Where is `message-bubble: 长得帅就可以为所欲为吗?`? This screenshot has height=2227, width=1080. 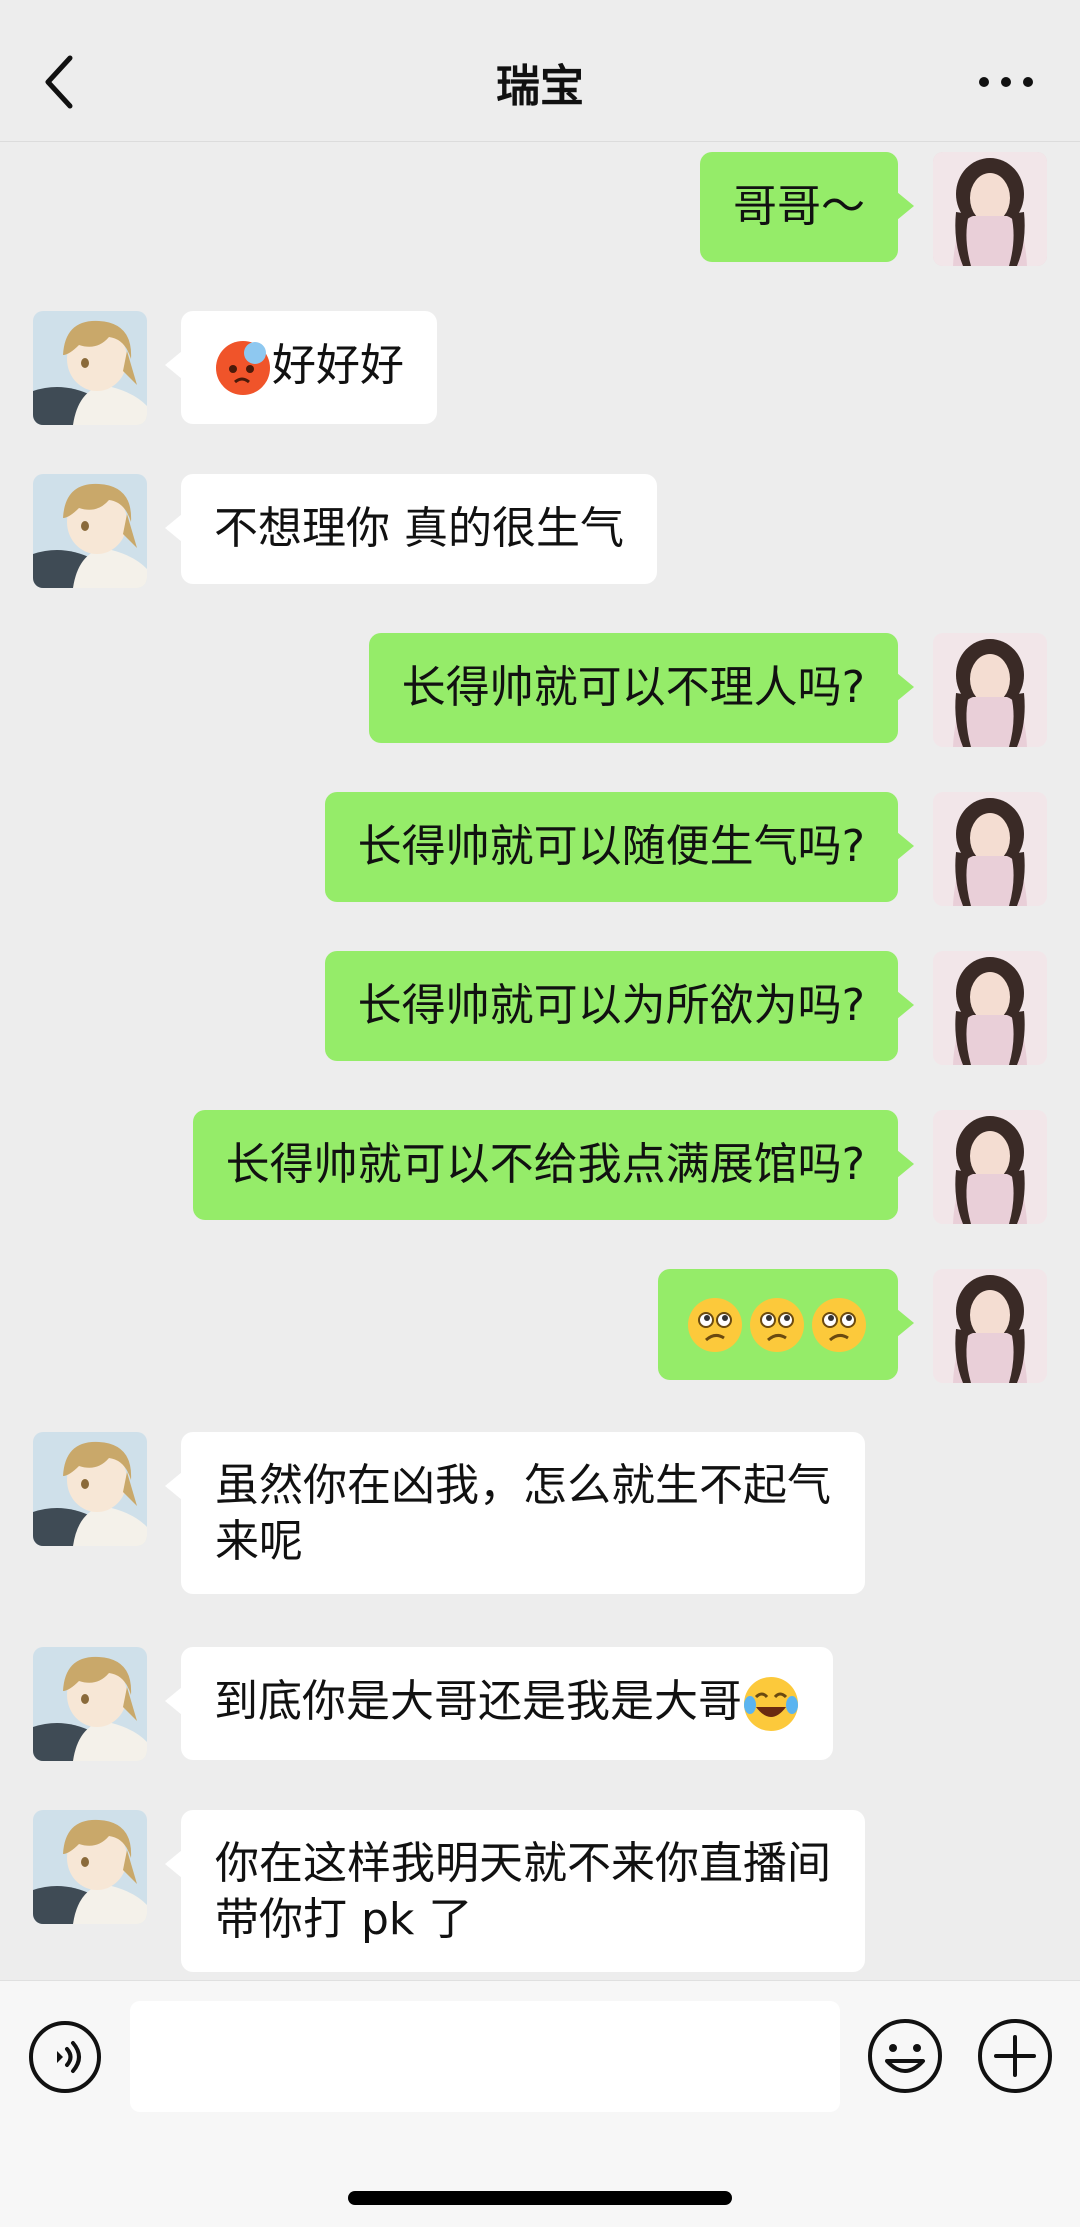
message-bubble: 长得帅就可以为所欲为吗? is located at coordinates (619, 1006).